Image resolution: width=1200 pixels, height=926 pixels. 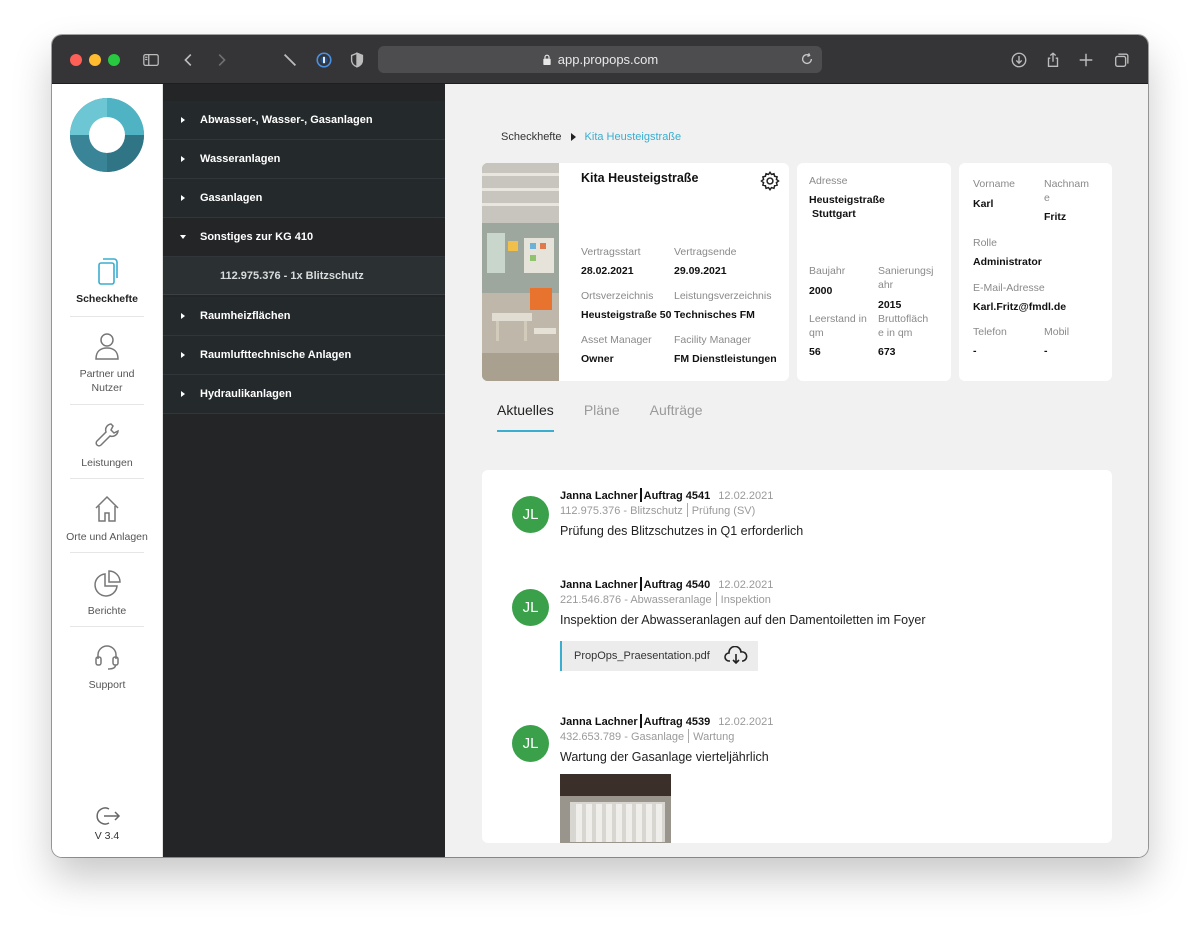 What do you see at coordinates (531, 137) in the screenshot?
I see `breadcrumb-root: Scheckhefte` at bounding box center [531, 137].